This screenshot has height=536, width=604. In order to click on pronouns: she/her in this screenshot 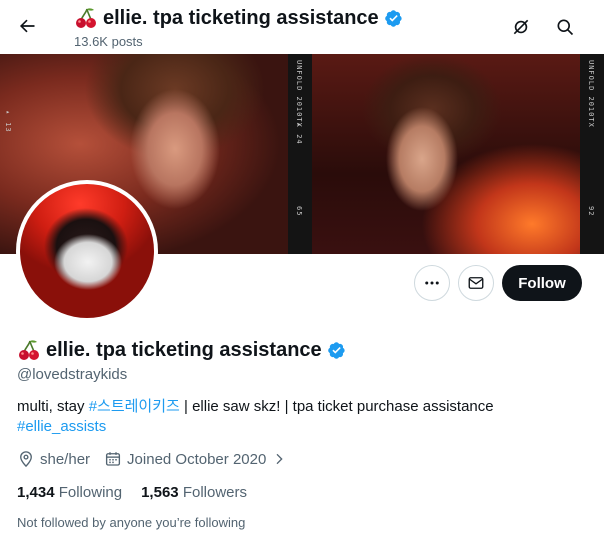, I will do `click(65, 459)`.